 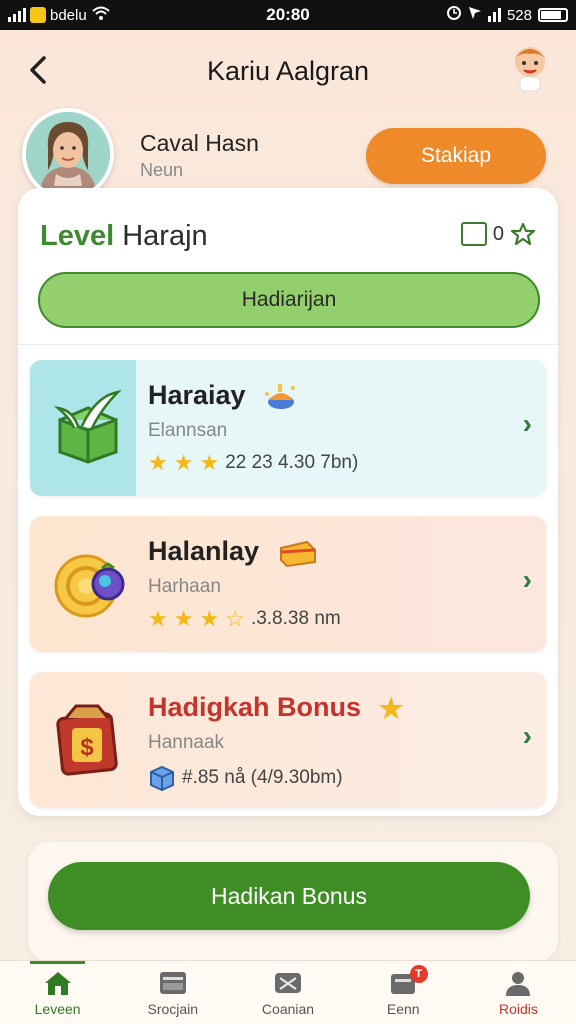 What do you see at coordinates (101, 15) in the screenshot?
I see `wifi-icon` at bounding box center [101, 15].